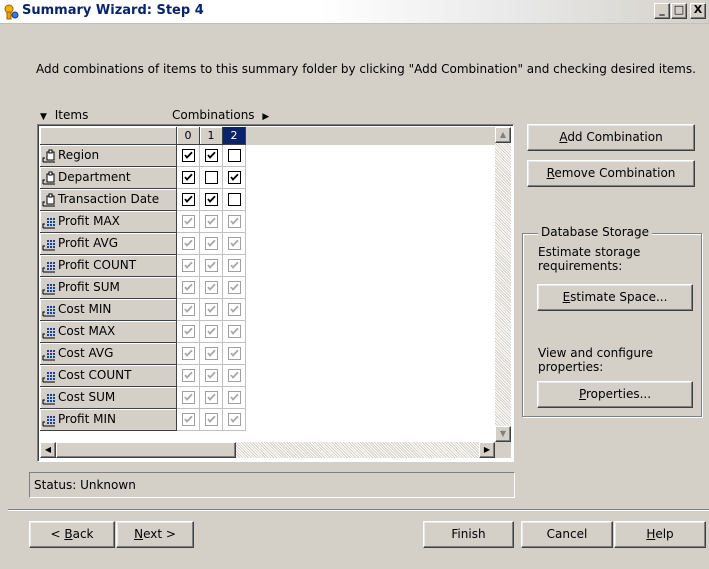 This screenshot has width=709, height=569. I want to click on horizontal-scroll-thumb, so click(146, 450).